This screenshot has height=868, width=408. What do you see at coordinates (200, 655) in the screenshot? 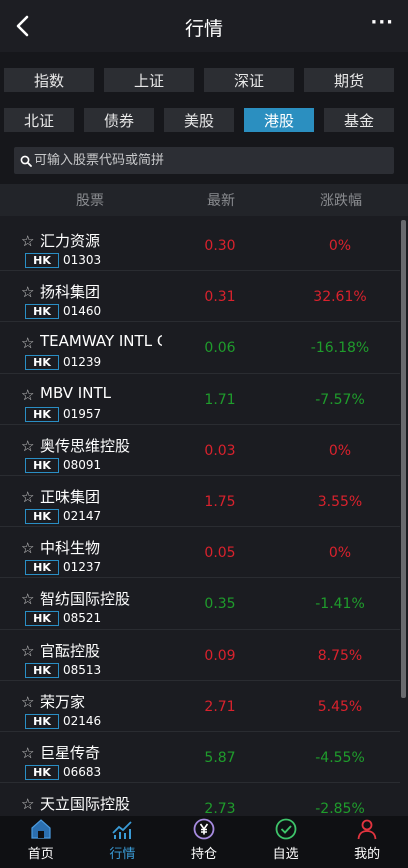
I see `list-item: ☆ 官酝控股 HK 08513 0.09 8.75%` at bounding box center [200, 655].